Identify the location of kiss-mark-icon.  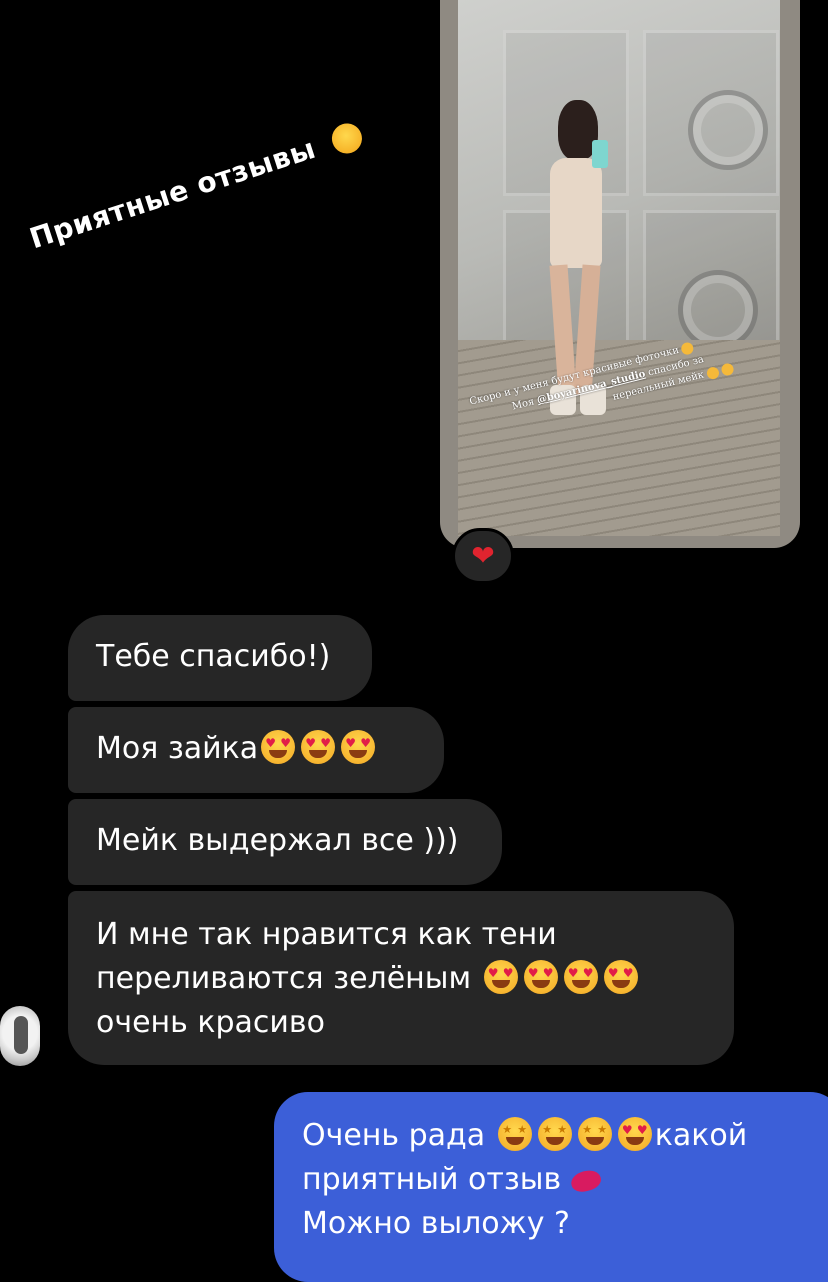
(586, 1180).